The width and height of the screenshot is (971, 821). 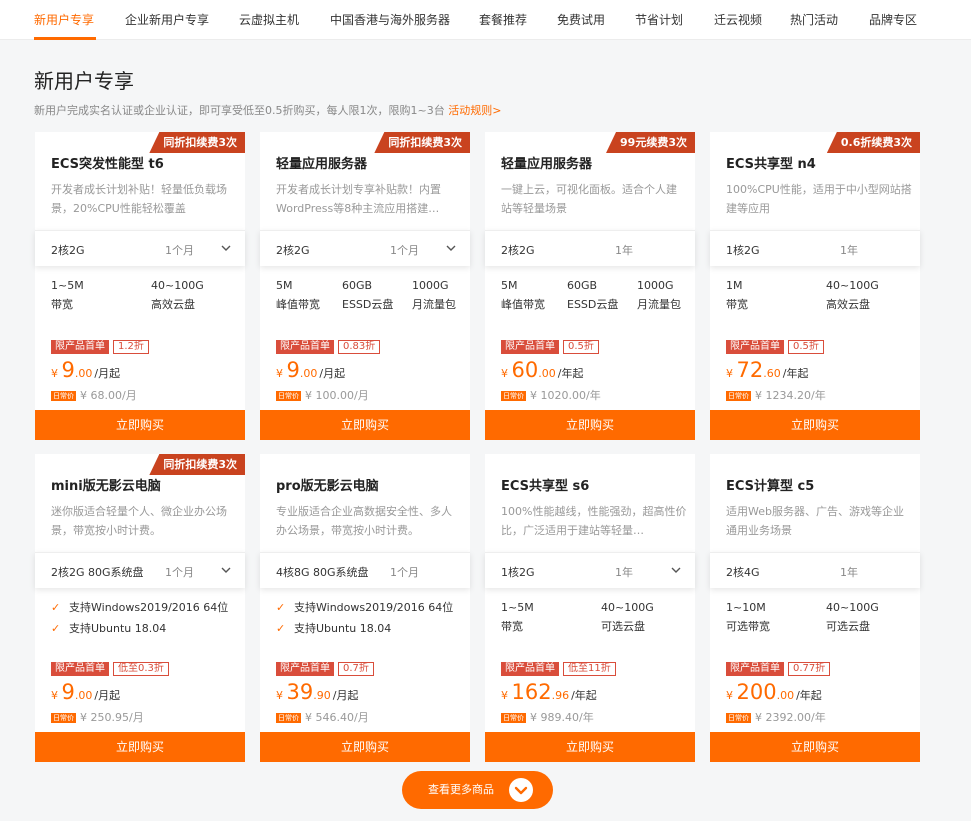 I want to click on nav-tab: 套餐推荐, so click(x=503, y=19).